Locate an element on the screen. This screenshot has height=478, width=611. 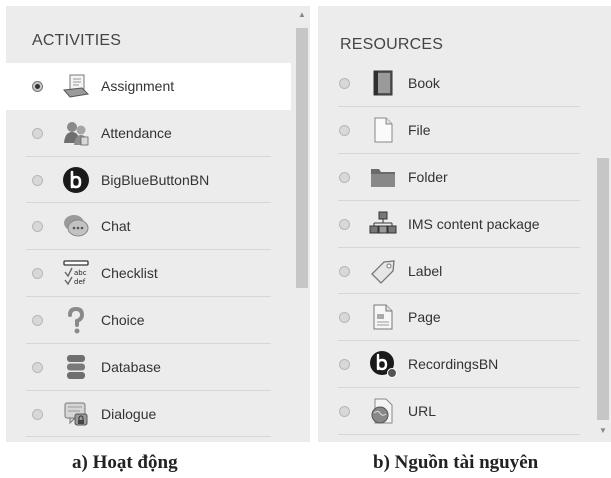
resource-label: URL is located at coordinates (422, 411).